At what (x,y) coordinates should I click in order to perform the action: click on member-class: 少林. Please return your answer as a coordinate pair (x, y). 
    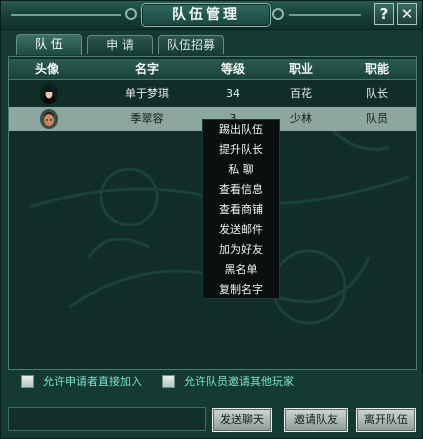
    Looking at the image, I should click on (301, 118).